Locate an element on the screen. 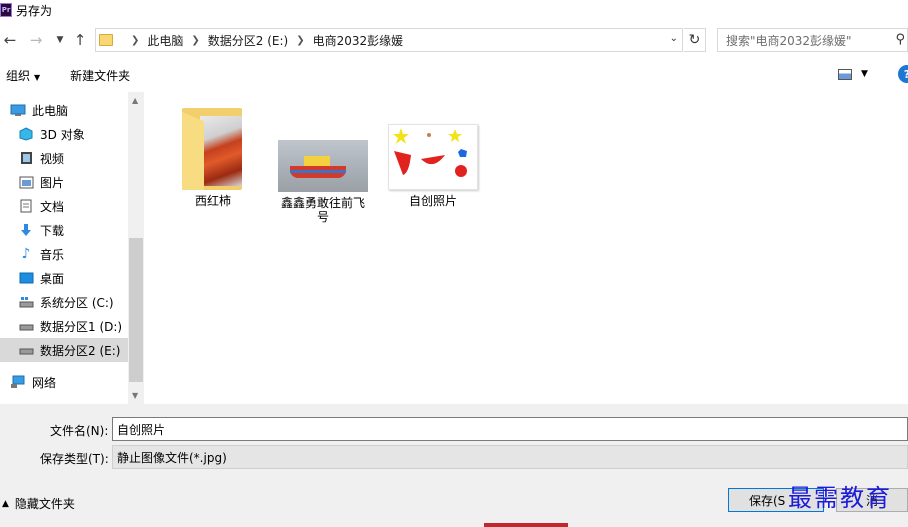 The image size is (908, 527). organize-menu-button: 组织 ▼ is located at coordinates (23, 75).